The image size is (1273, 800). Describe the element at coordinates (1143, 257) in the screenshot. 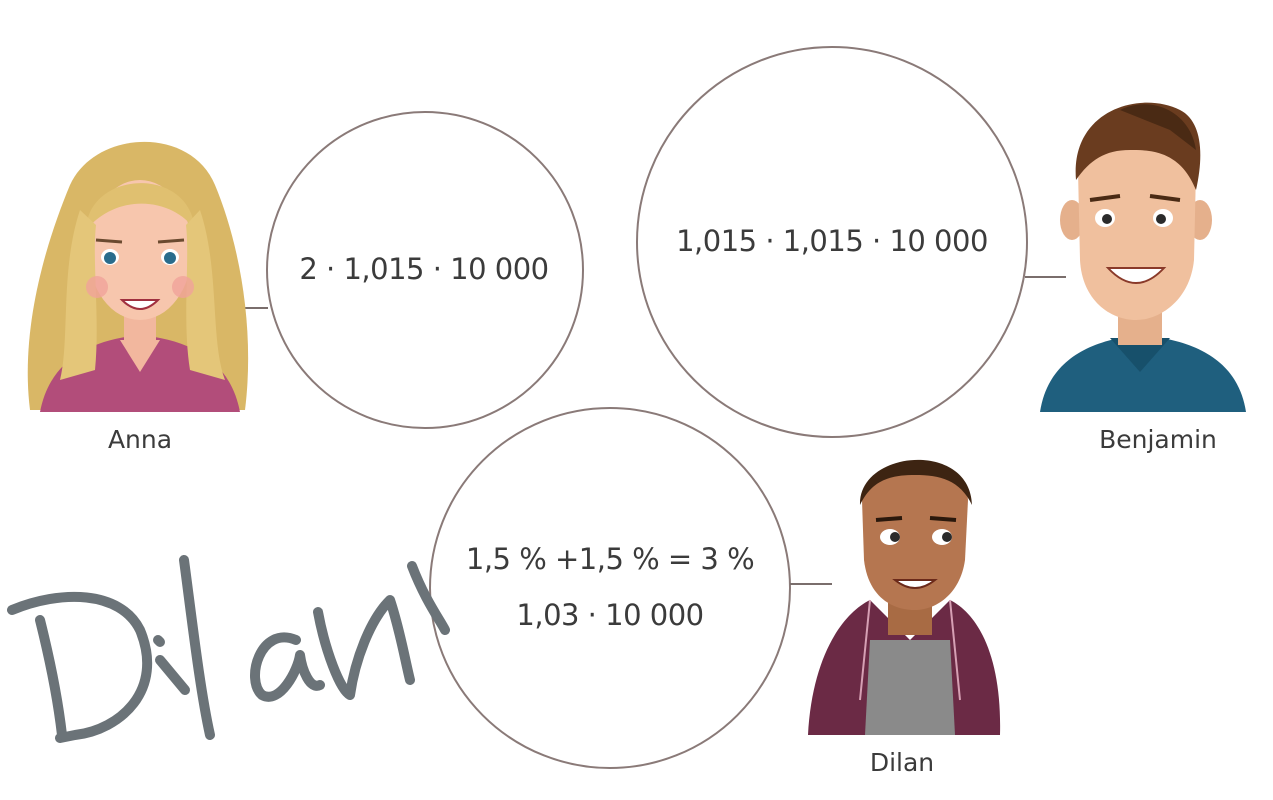

I see `benjamin-avatar` at that location.